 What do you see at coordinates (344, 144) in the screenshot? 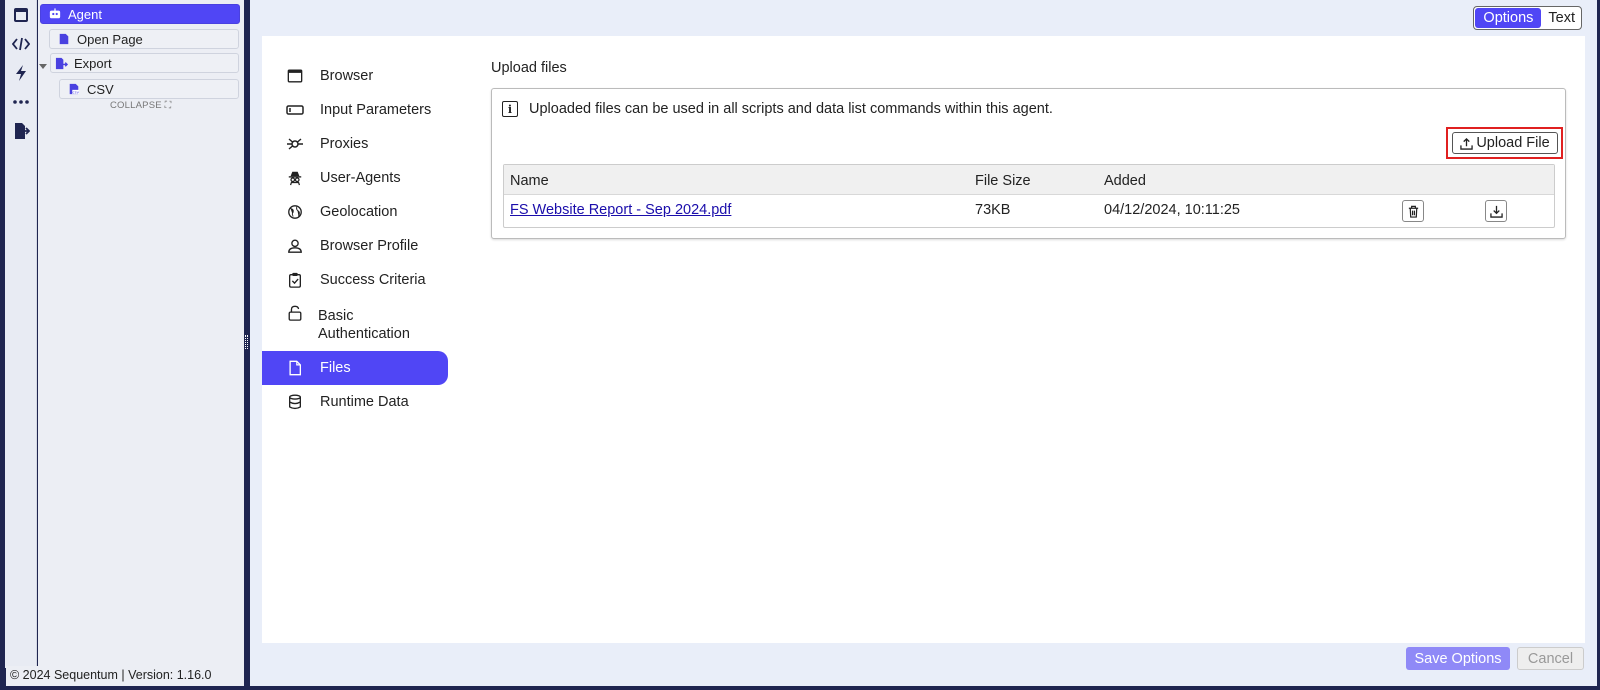
I see `nav-item-label: Proxies` at bounding box center [344, 144].